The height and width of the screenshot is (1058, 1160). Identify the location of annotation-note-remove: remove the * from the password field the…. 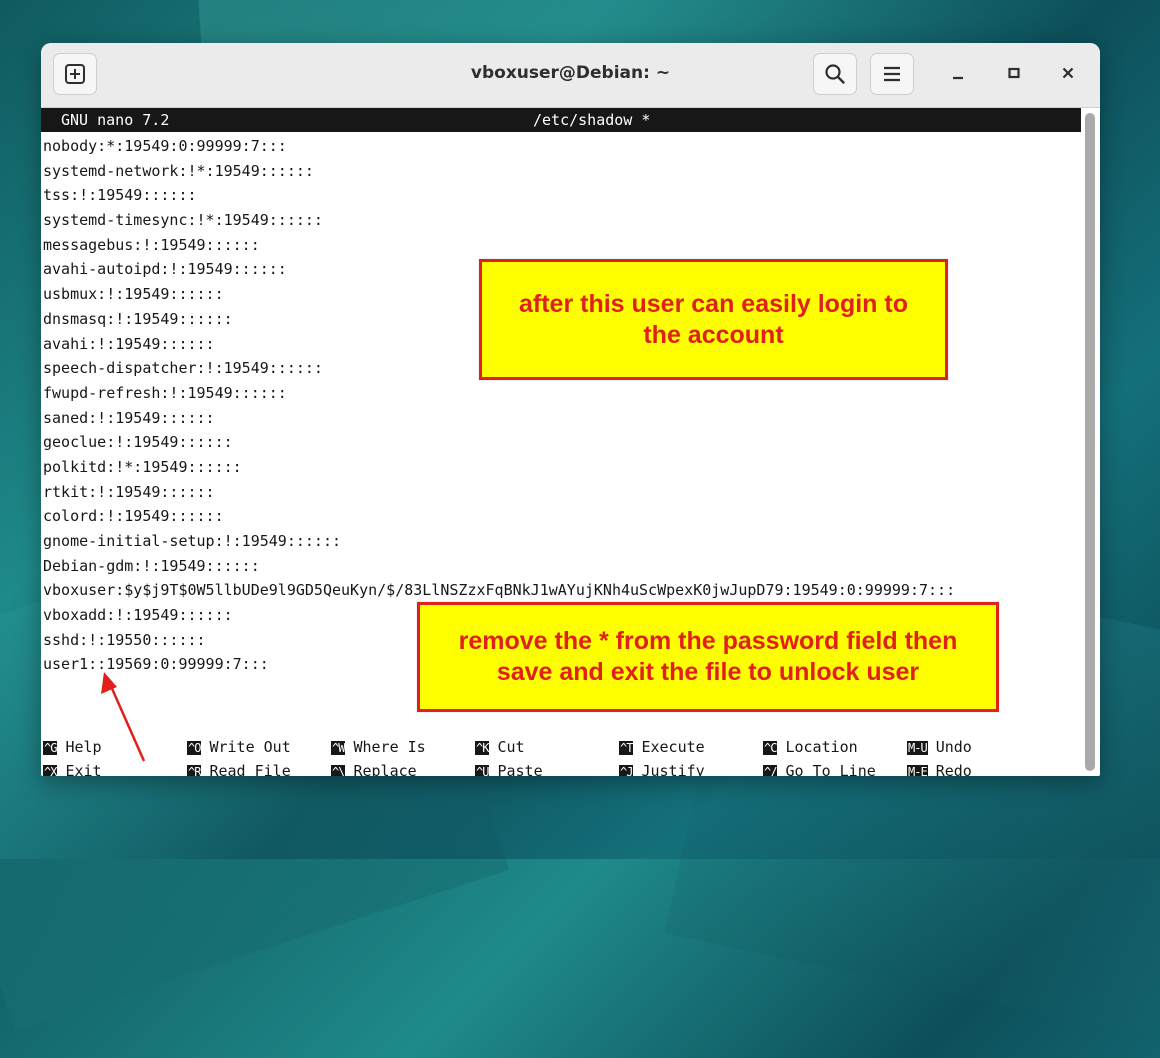
(708, 657).